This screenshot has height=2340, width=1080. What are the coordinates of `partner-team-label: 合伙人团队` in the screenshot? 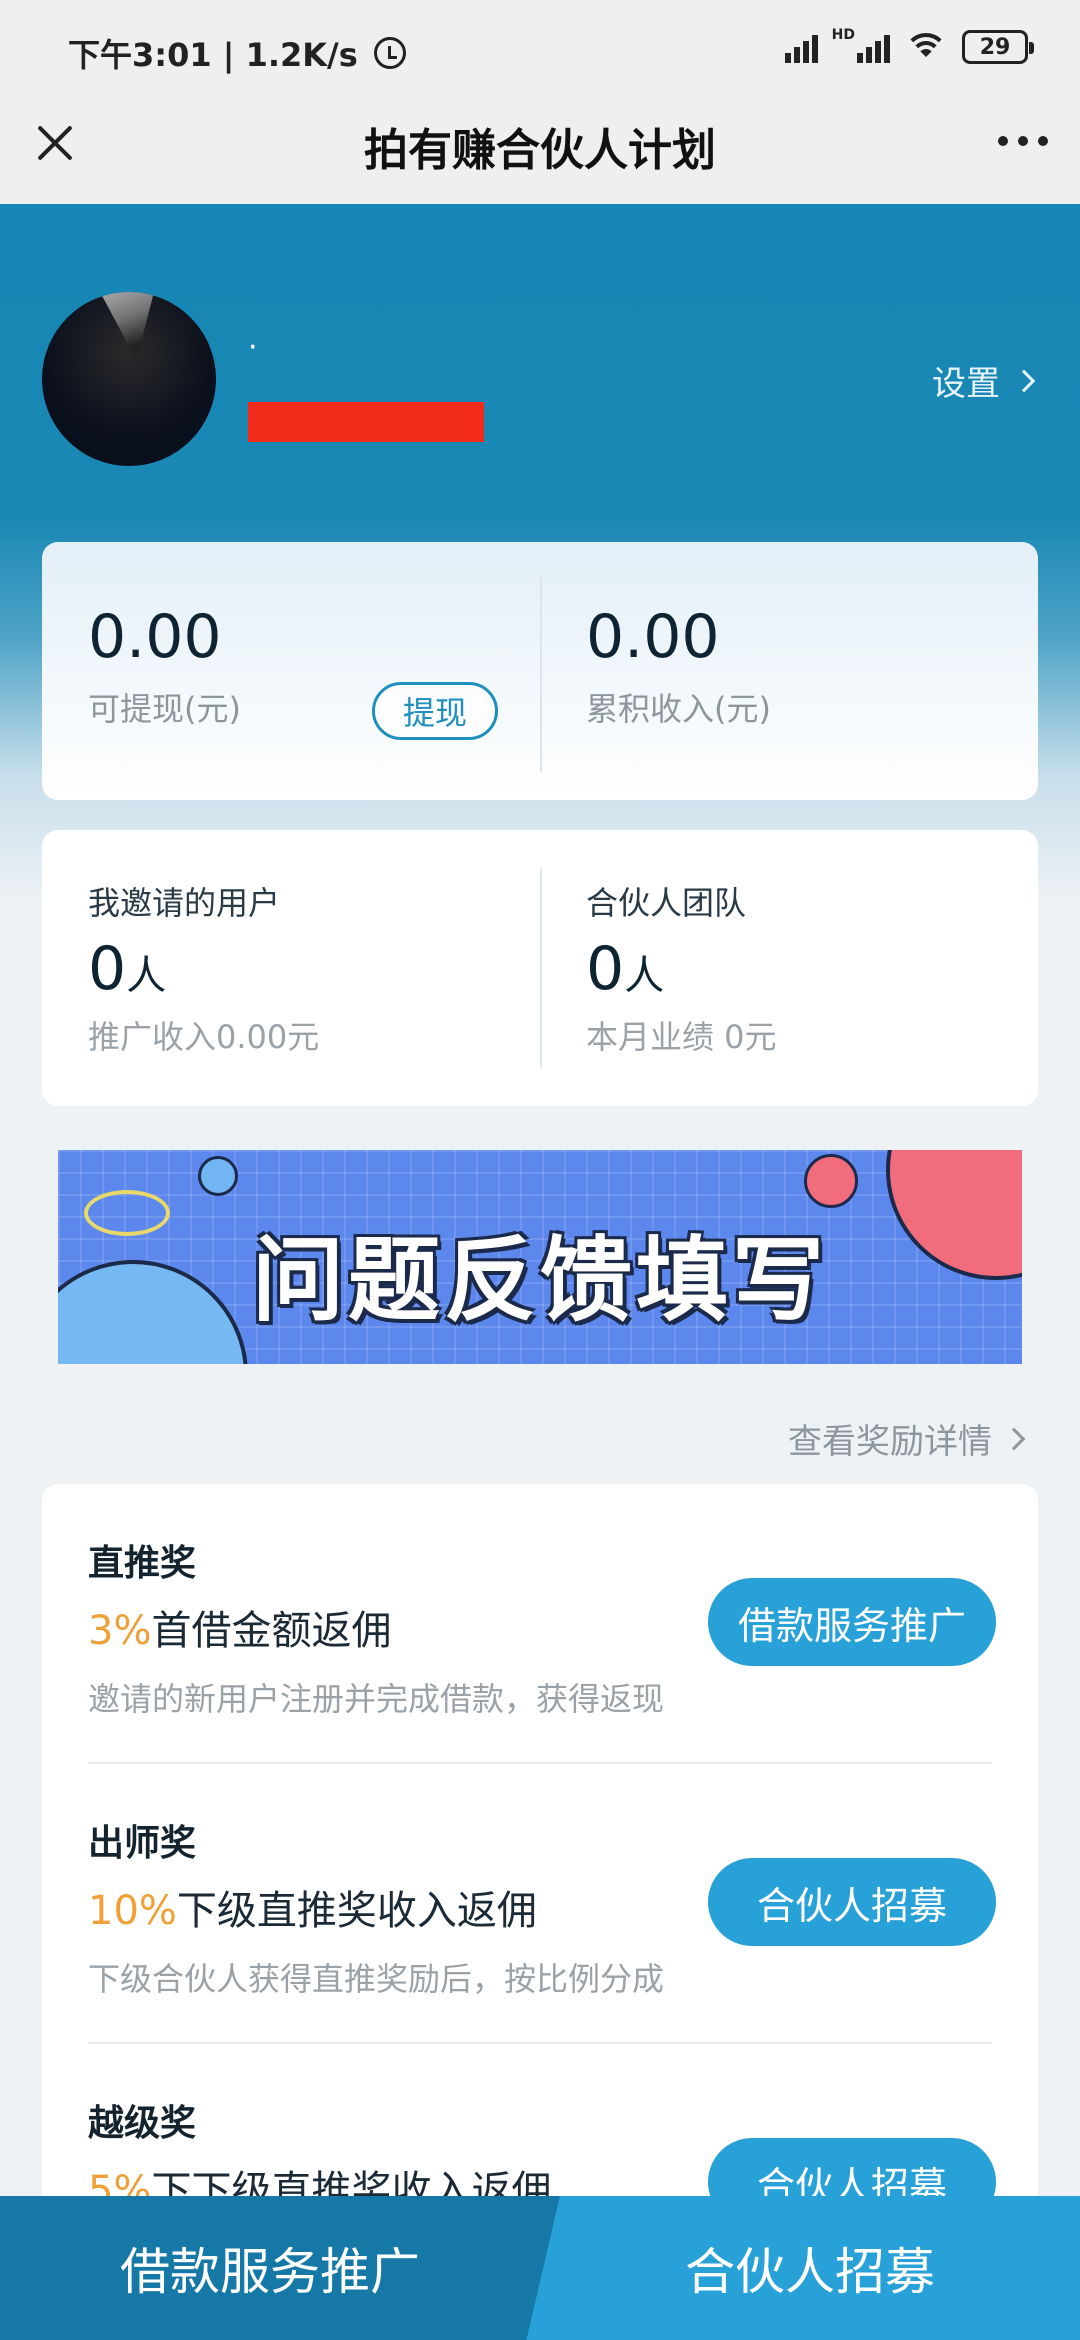 It's located at (666, 903).